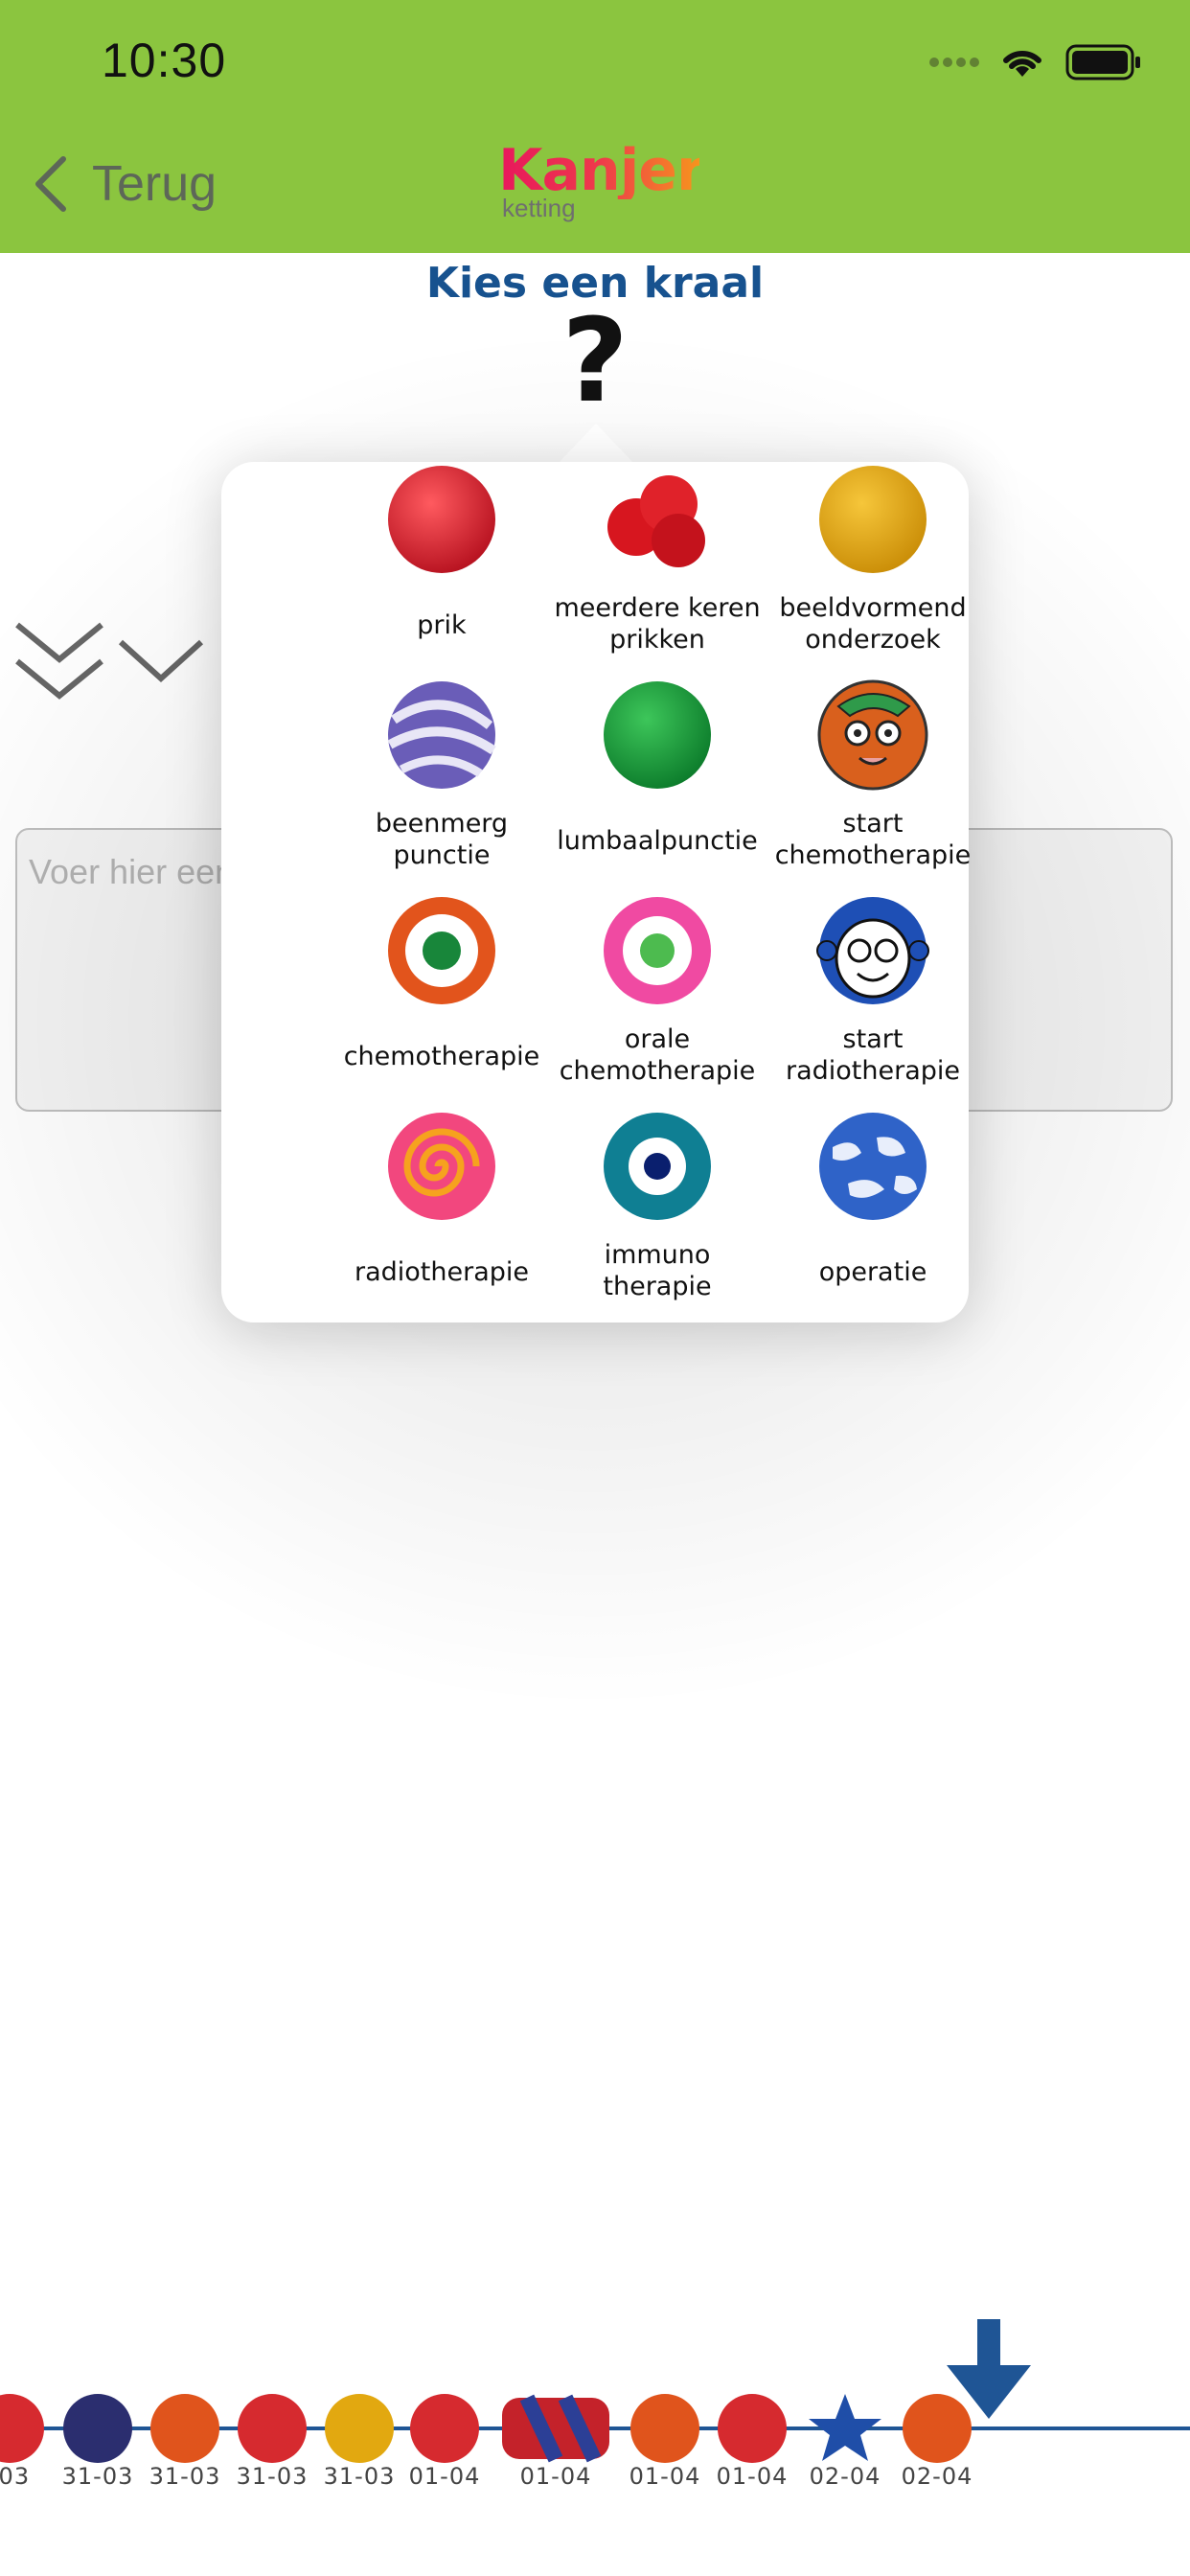  What do you see at coordinates (595, 126) in the screenshot?
I see `nav-bar: 10:30 Terug Kanjer ketting` at bounding box center [595, 126].